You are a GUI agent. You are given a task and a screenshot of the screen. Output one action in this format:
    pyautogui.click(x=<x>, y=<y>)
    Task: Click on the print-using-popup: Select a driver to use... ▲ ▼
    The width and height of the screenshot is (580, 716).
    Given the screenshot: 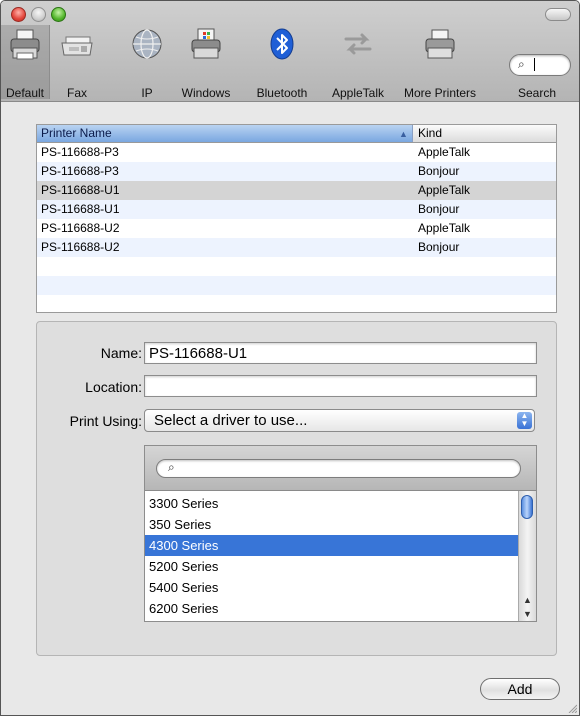 What is the action you would take?
    pyautogui.click(x=339, y=420)
    